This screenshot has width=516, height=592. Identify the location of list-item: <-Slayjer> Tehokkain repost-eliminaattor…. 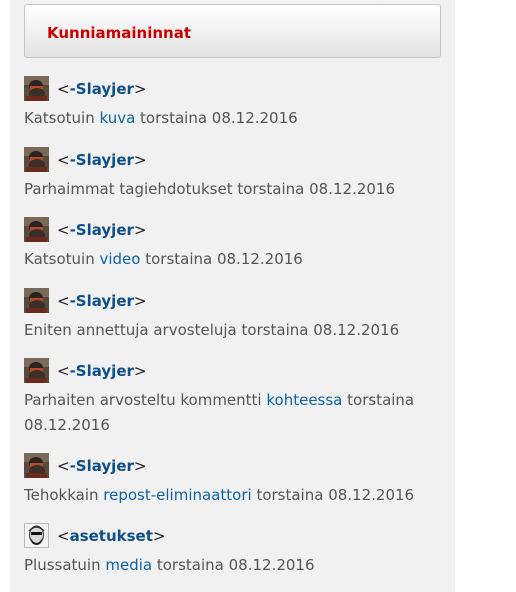
(234, 480).